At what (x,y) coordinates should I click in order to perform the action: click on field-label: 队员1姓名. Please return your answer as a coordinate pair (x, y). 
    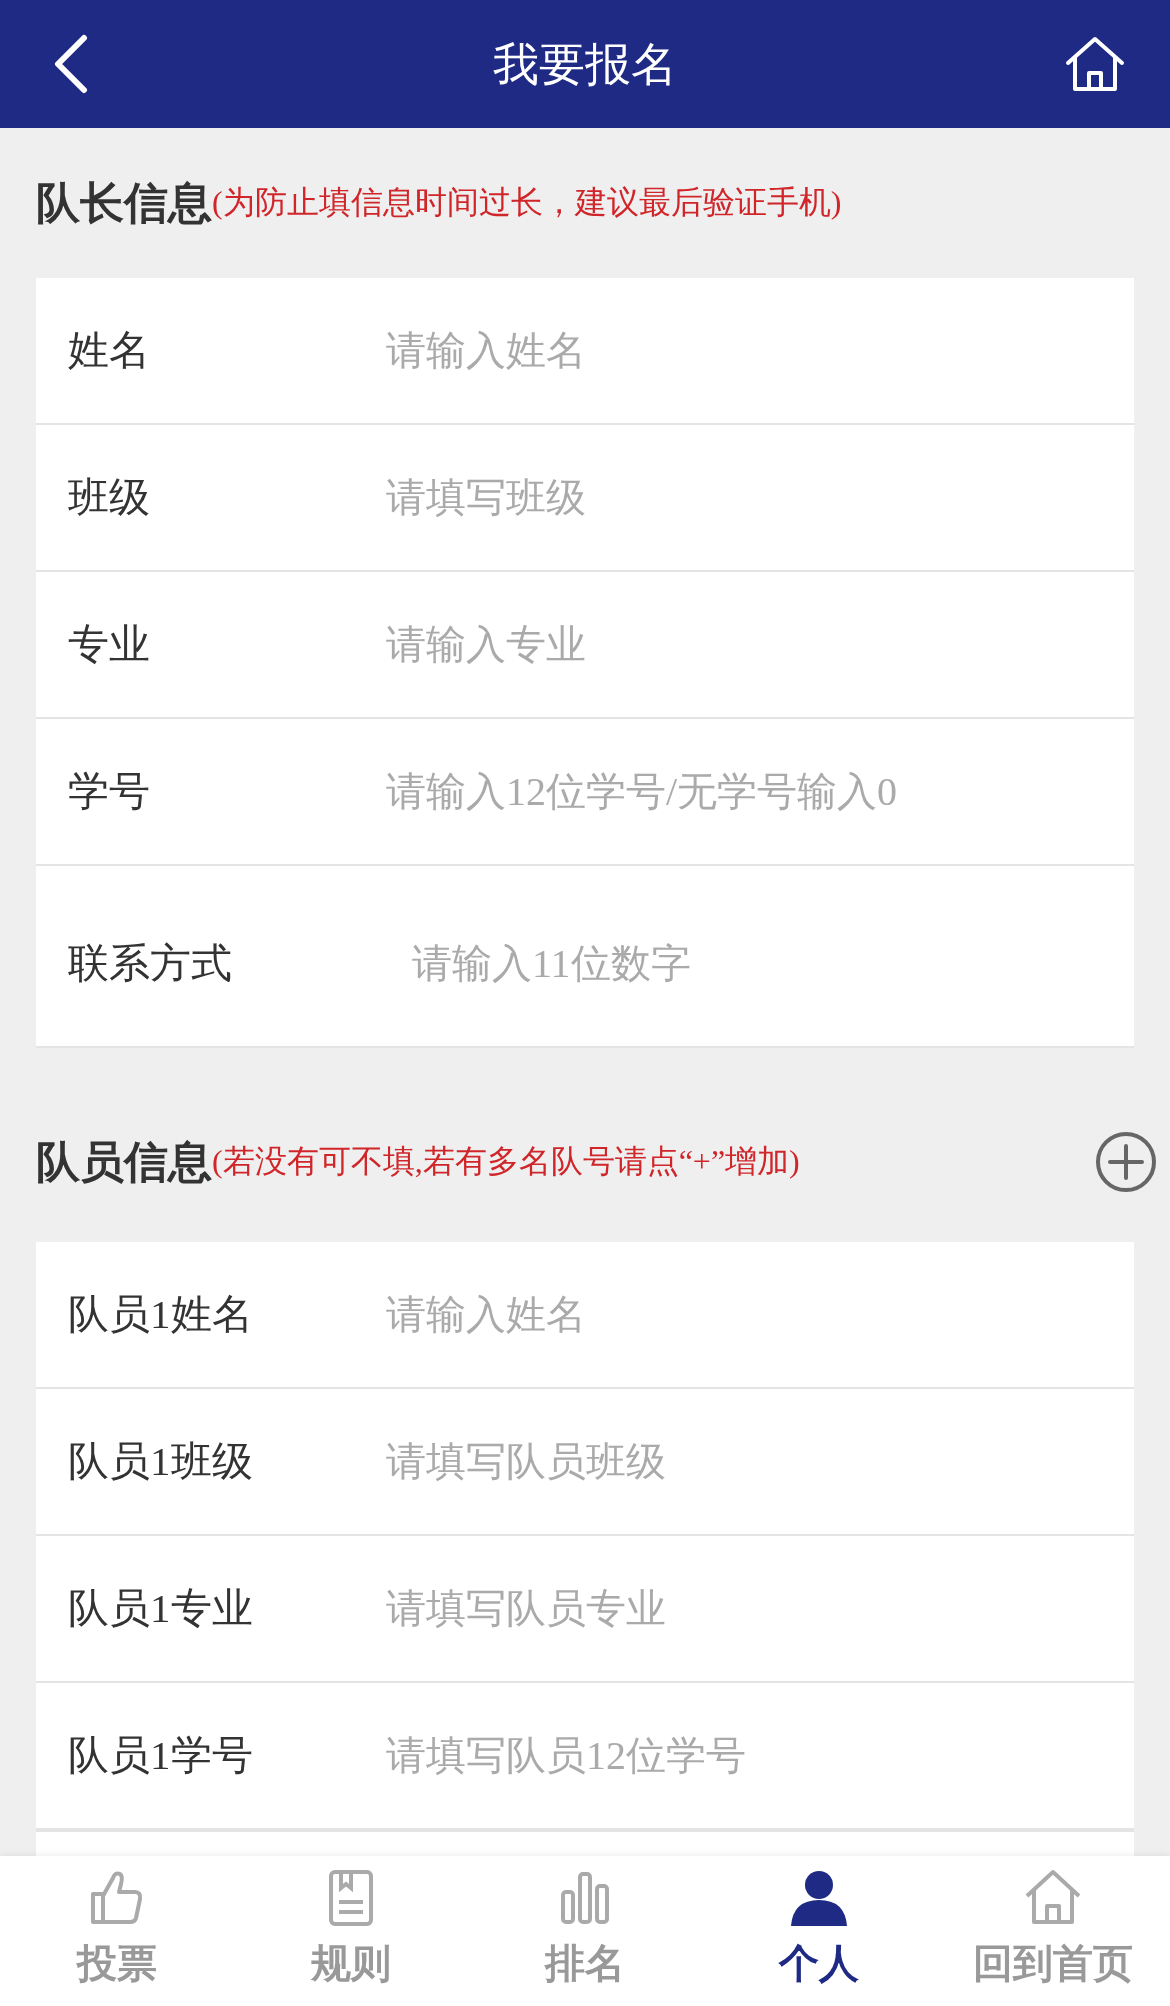
    Looking at the image, I should click on (161, 1314).